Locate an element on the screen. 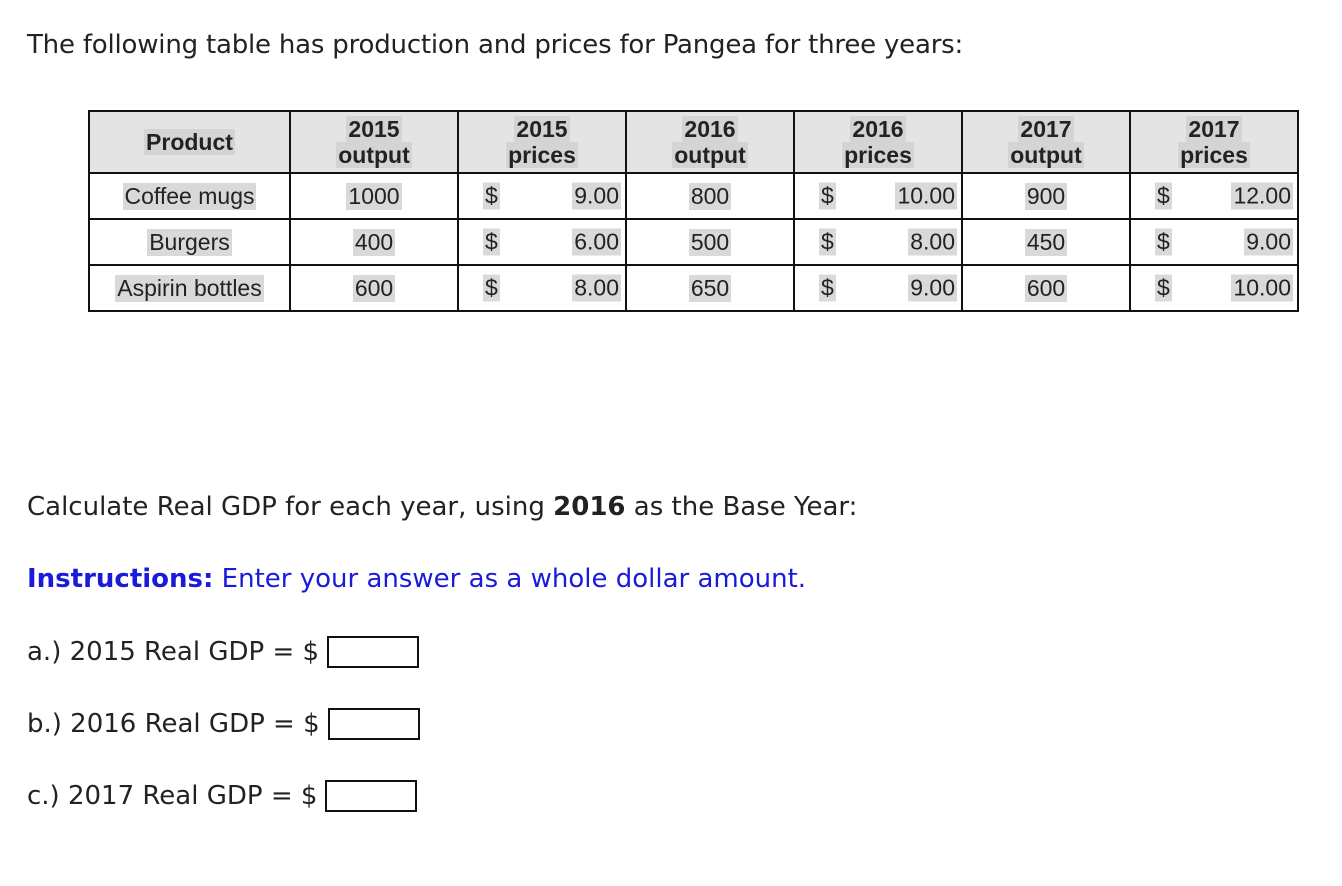 This screenshot has width=1342, height=886. cell-output-2016: 650 is located at coordinates (710, 288).